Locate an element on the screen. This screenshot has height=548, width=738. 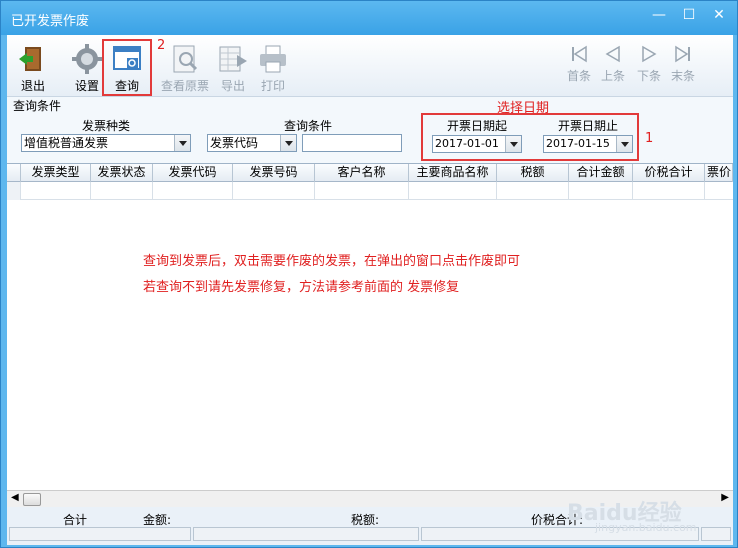
exit-button: 退出 is located at coordinates (33, 66).